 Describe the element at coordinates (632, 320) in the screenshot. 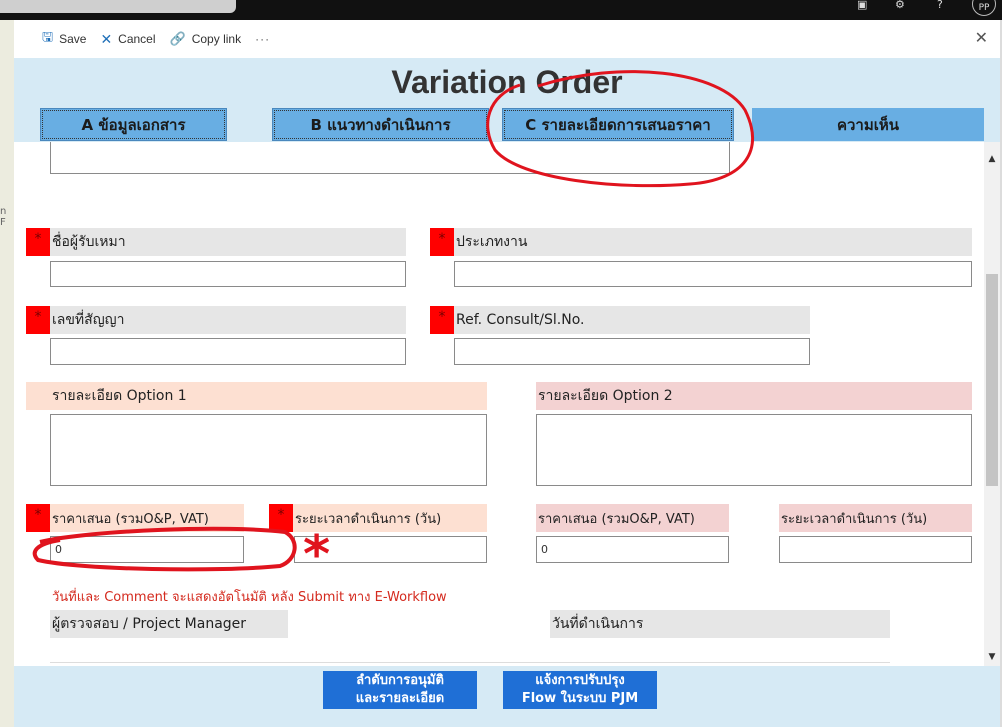

I see `ref-consult-label: Ref. Consult/Sl.No.` at that location.